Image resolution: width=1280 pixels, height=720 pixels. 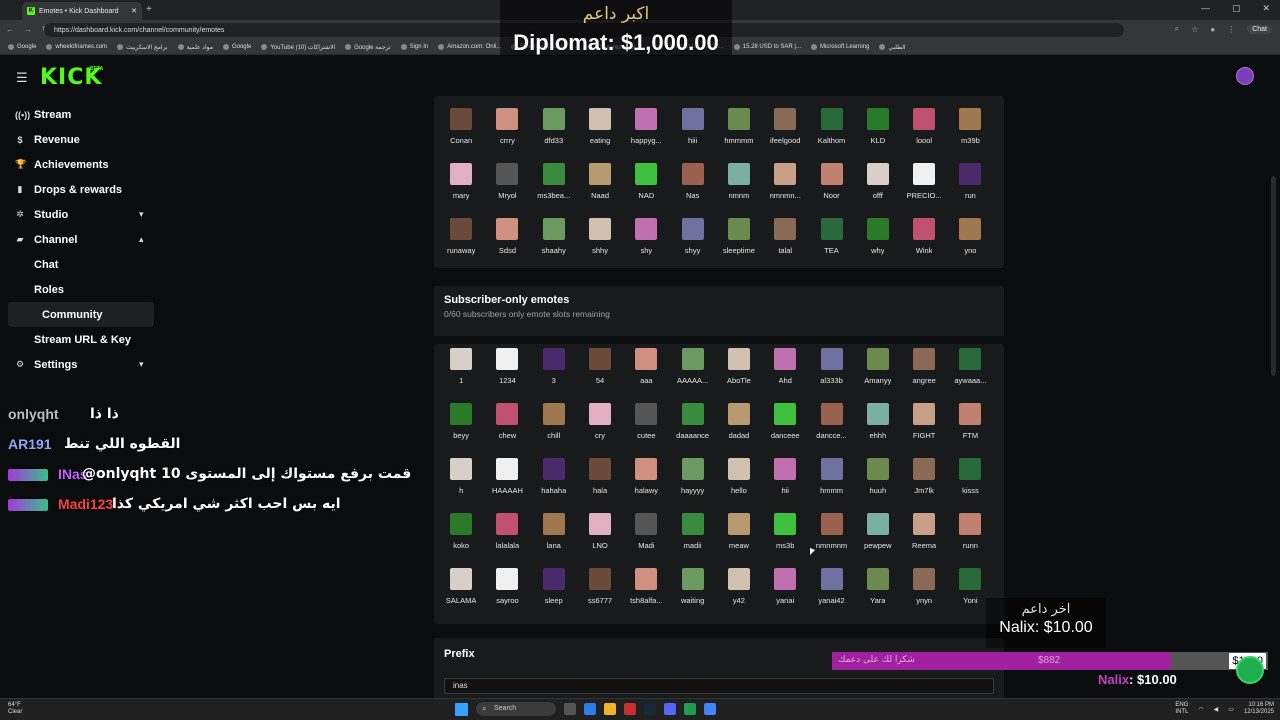 I want to click on emote-item: run, so click(x=970, y=186).